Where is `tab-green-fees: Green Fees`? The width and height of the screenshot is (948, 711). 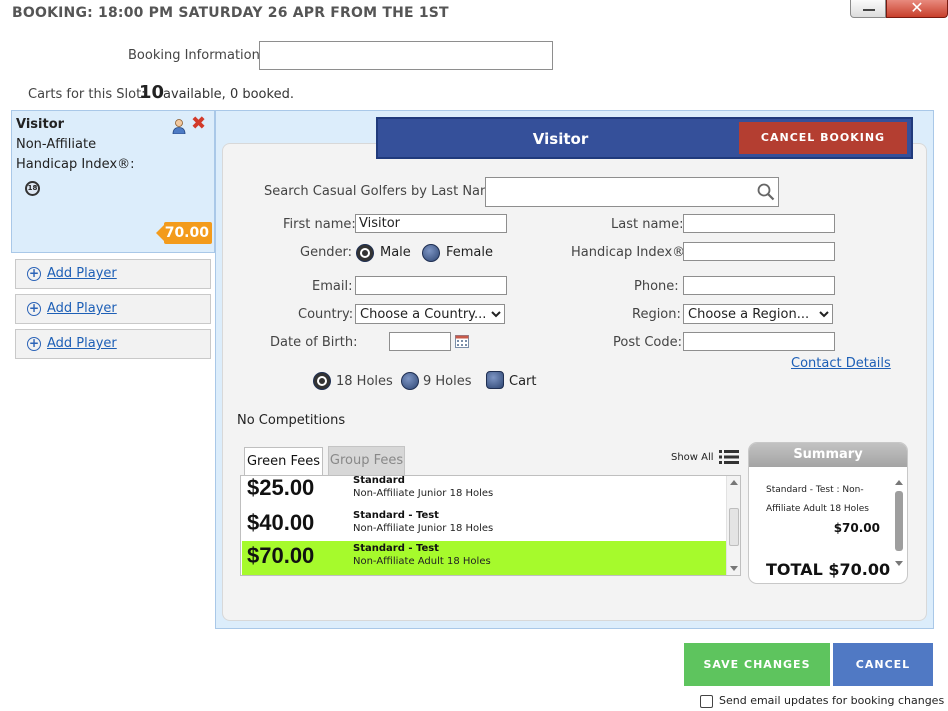 tab-green-fees: Green Fees is located at coordinates (283, 462).